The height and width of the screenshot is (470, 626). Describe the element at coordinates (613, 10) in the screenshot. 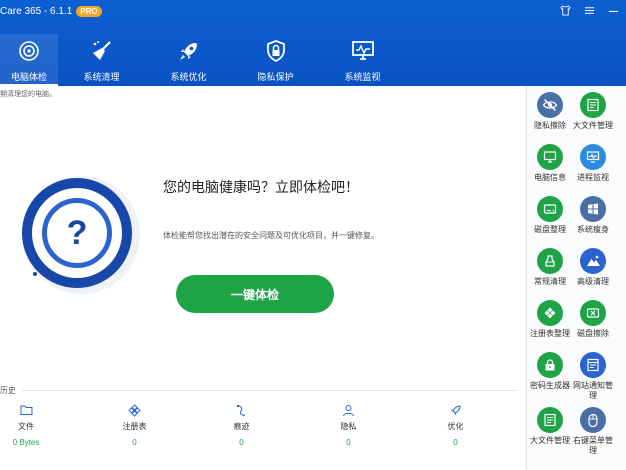

I see `minimize-icon` at that location.